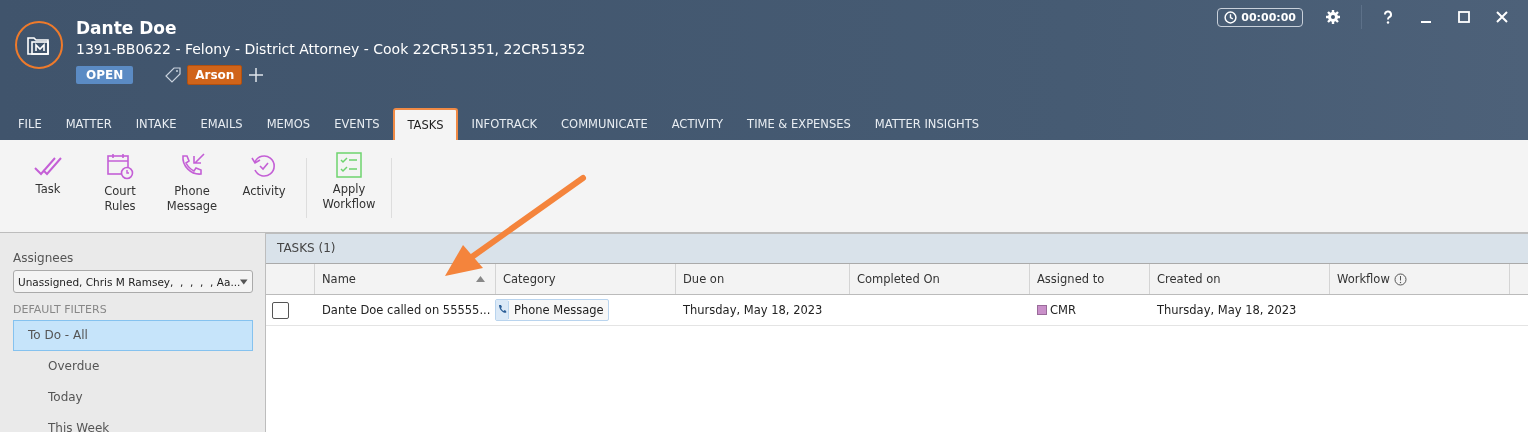 This screenshot has height=432, width=1528. What do you see at coordinates (480, 279) in the screenshot?
I see `sort-ascending-icon` at bounding box center [480, 279].